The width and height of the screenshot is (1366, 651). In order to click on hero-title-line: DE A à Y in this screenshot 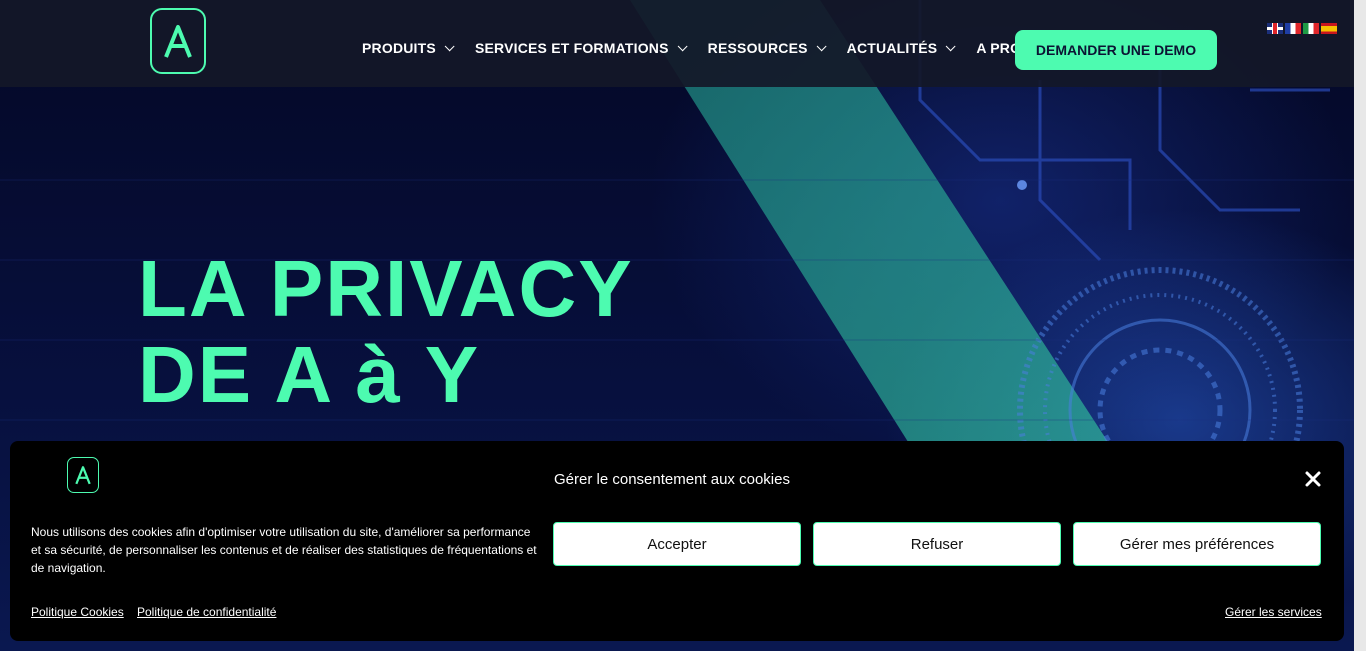, I will do `click(309, 374)`.